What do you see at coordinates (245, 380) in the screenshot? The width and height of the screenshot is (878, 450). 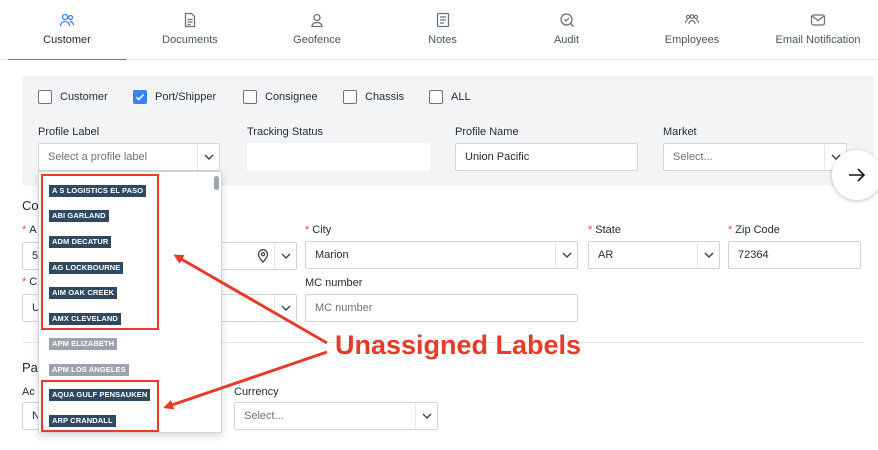 I see `arrow-to-bottom-group` at bounding box center [245, 380].